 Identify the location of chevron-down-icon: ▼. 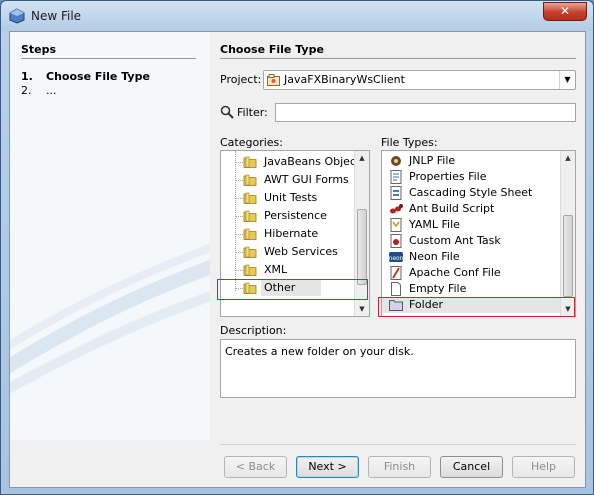
(567, 80).